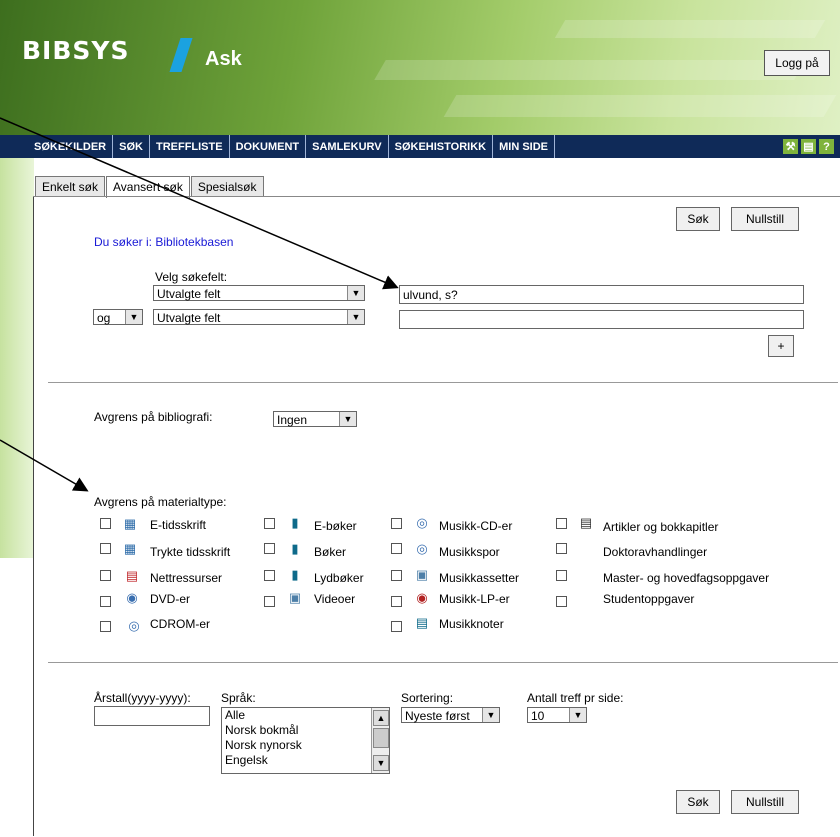  I want to click on arrow-to-material, so click(44, 465).